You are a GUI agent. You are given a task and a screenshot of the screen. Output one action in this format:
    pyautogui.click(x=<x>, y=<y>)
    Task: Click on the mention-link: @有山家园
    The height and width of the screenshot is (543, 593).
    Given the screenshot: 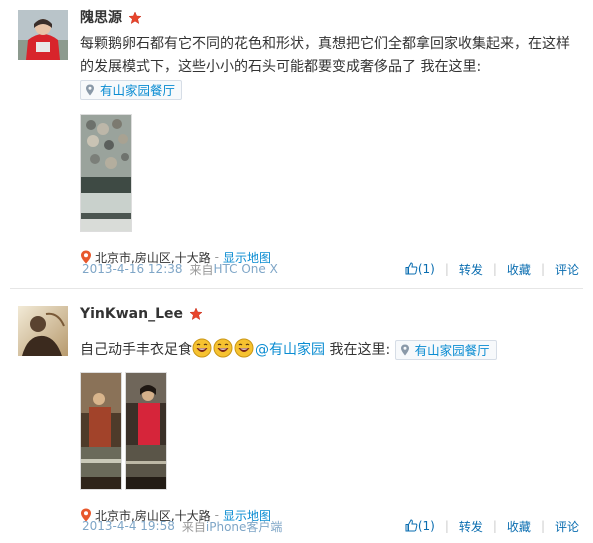 What is the action you would take?
    pyautogui.click(x=290, y=350)
    